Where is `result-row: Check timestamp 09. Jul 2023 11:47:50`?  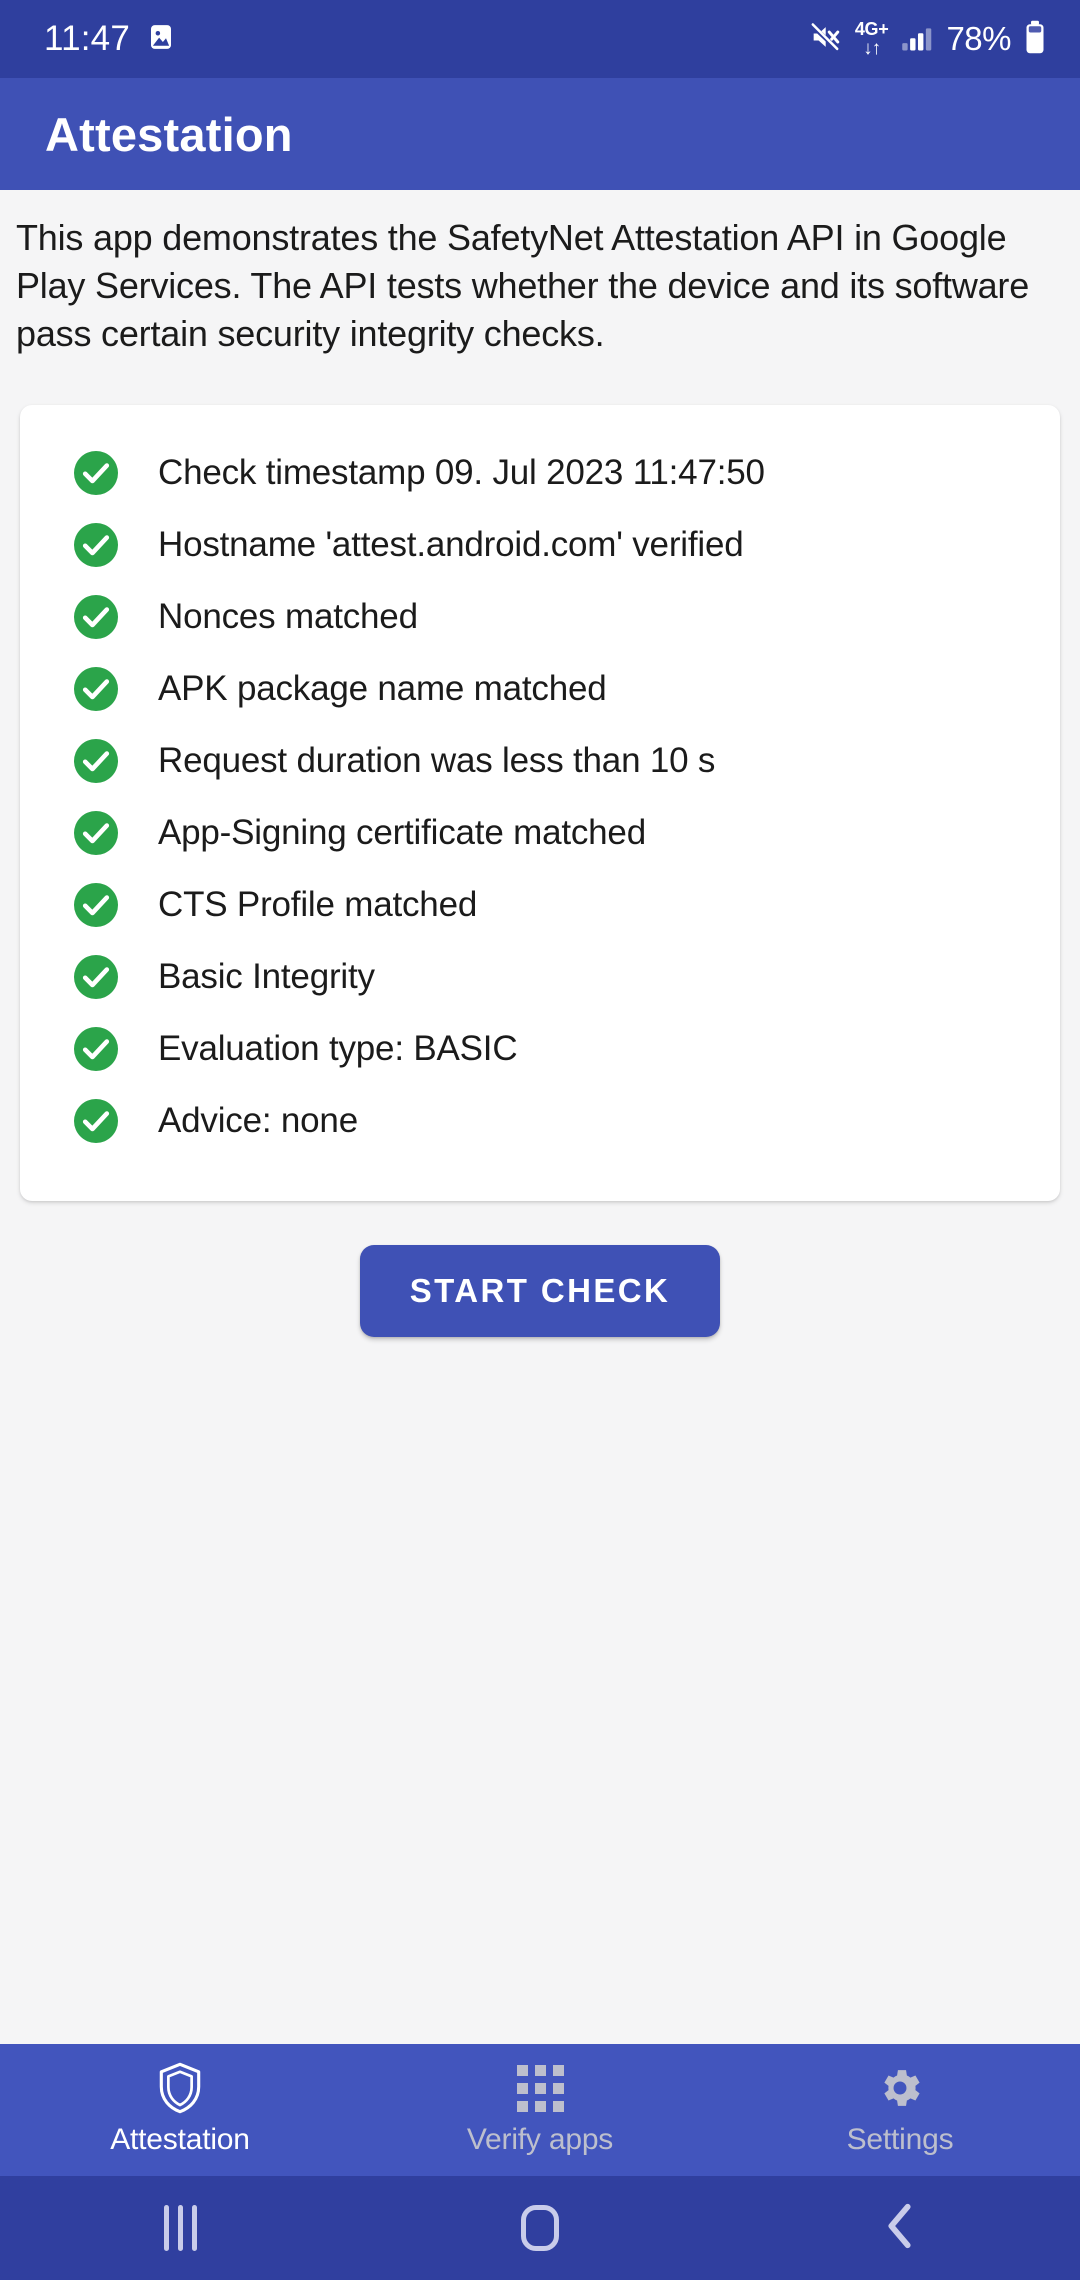
result-row: Check timestamp 09. Jul 2023 11:47:50 is located at coordinates (540, 473).